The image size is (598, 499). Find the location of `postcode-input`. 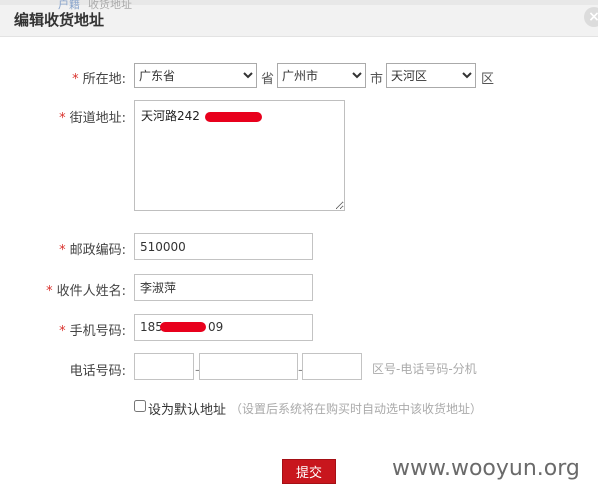

postcode-input is located at coordinates (223, 246).